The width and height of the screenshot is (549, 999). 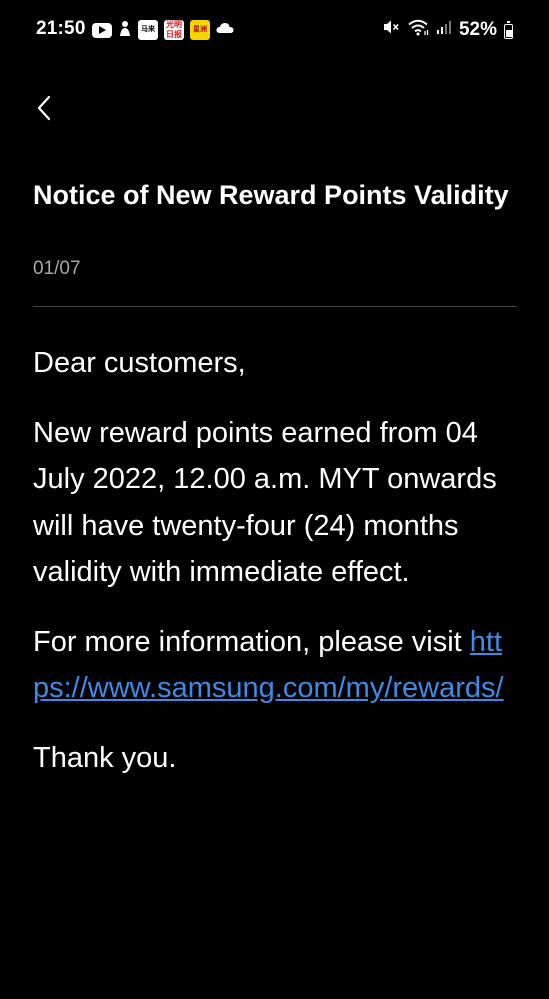 What do you see at coordinates (391, 30) in the screenshot?
I see `mute-icon` at bounding box center [391, 30].